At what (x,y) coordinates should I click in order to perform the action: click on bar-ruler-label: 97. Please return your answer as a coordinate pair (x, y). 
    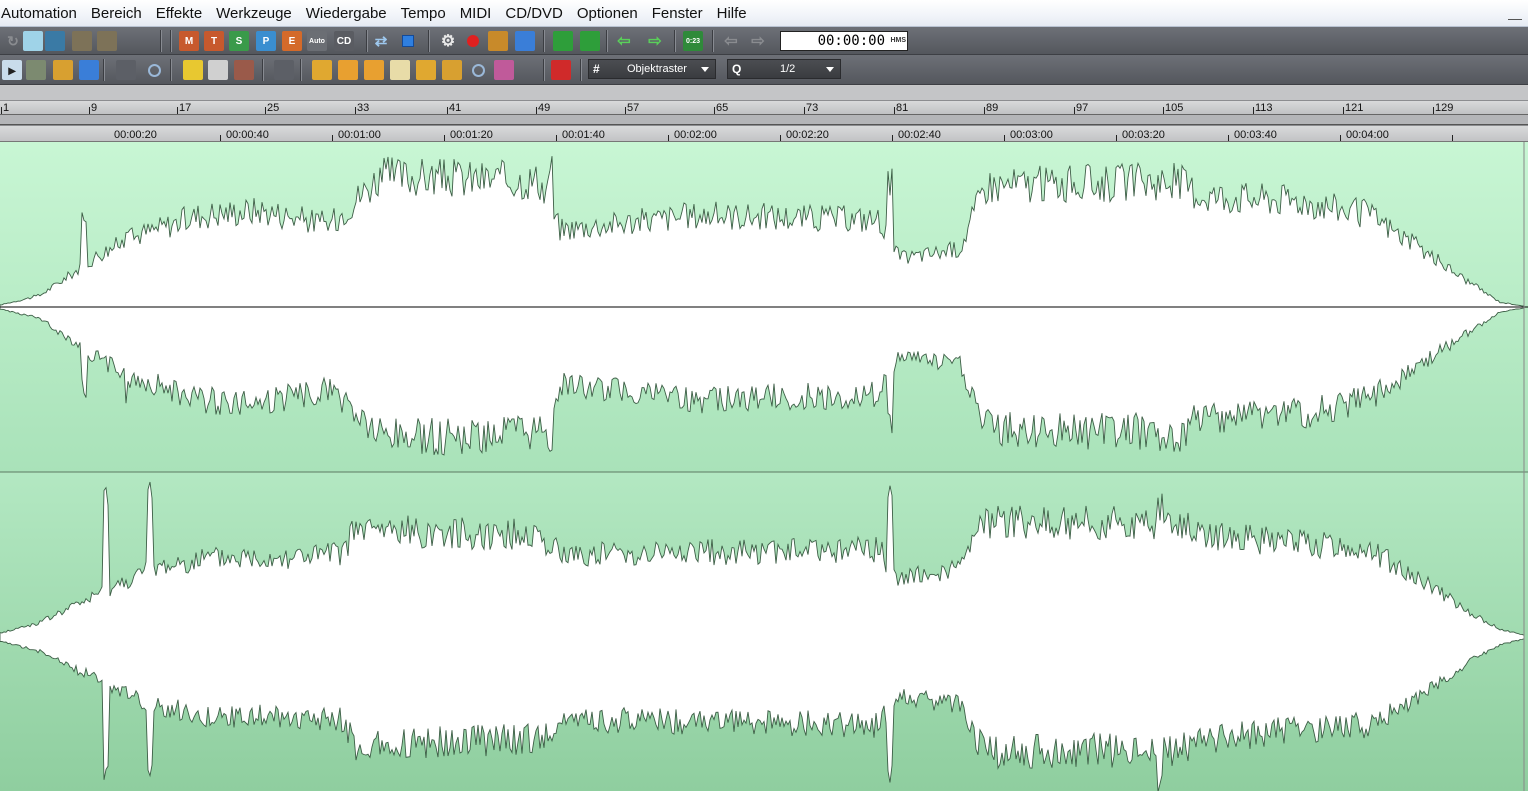
    Looking at the image, I should click on (1082, 108).